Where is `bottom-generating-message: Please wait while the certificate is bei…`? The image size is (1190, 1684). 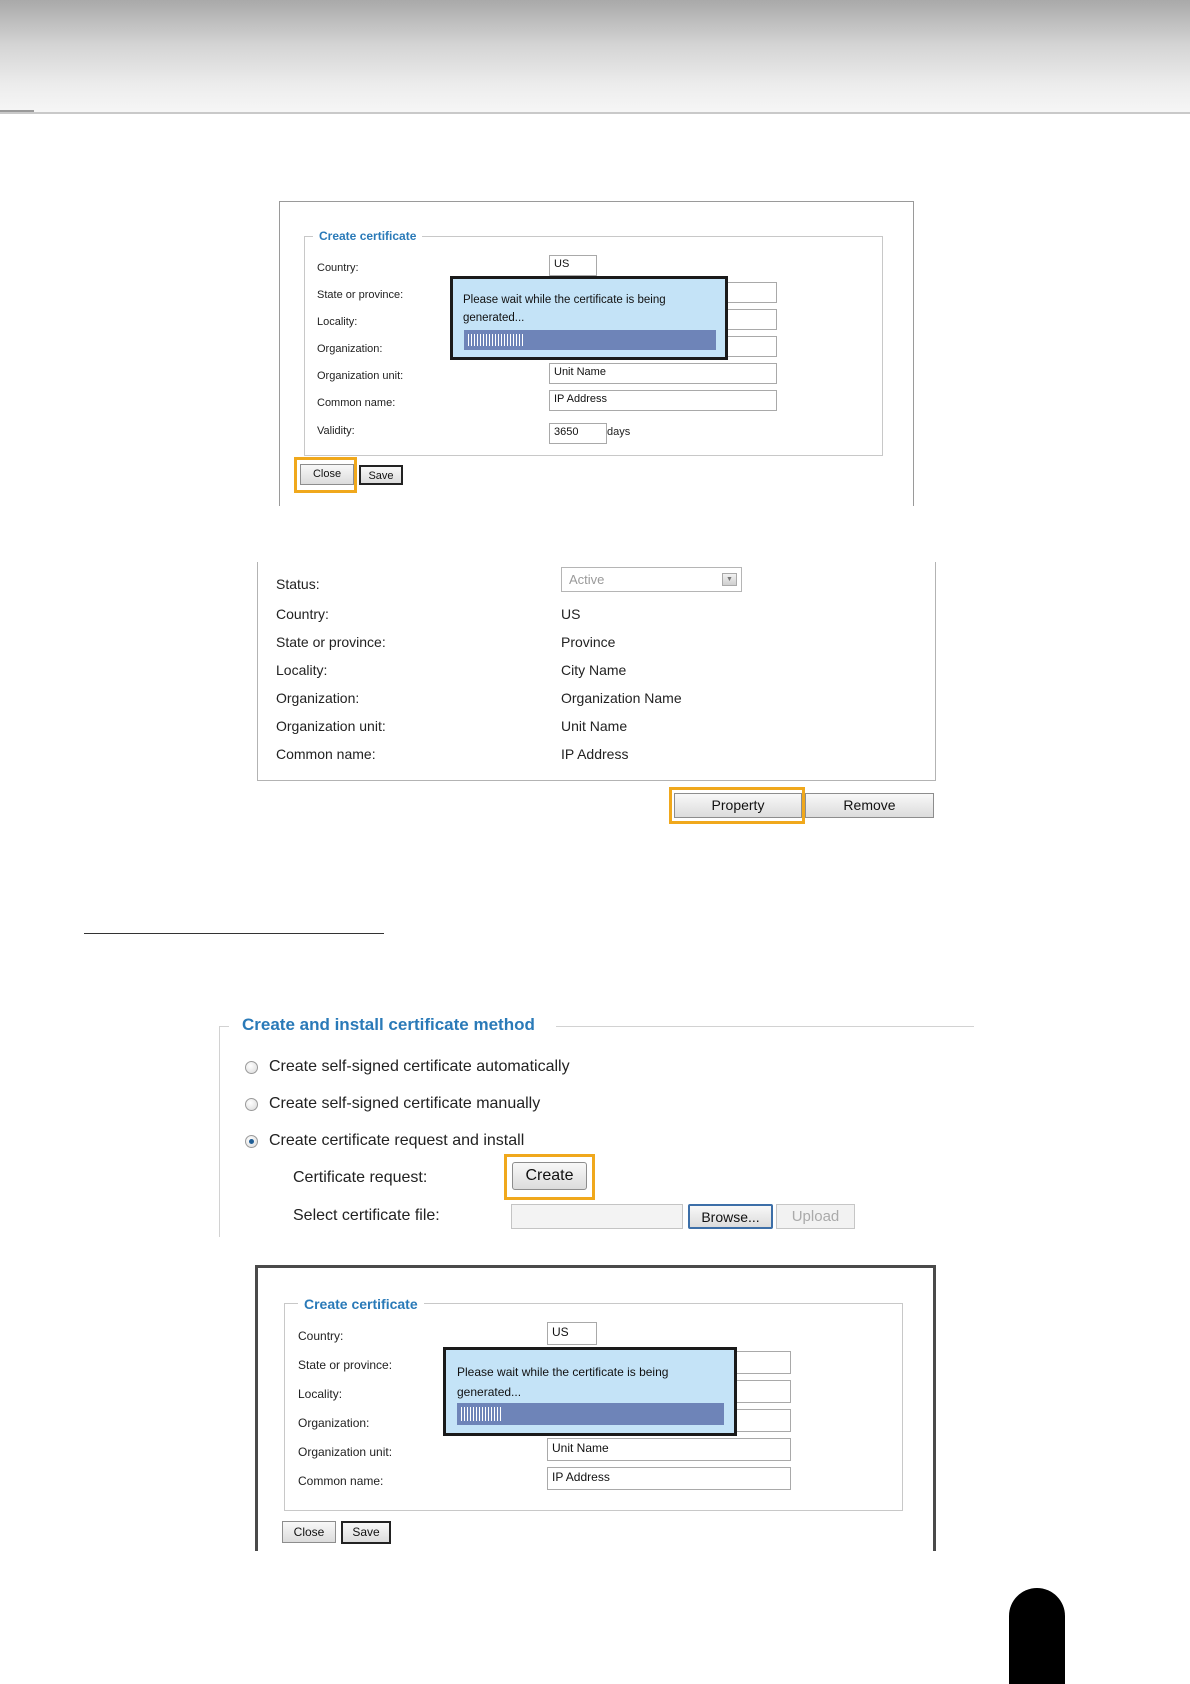
bottom-generating-message: Please wait while the certificate is bei… is located at coordinates (563, 1382).